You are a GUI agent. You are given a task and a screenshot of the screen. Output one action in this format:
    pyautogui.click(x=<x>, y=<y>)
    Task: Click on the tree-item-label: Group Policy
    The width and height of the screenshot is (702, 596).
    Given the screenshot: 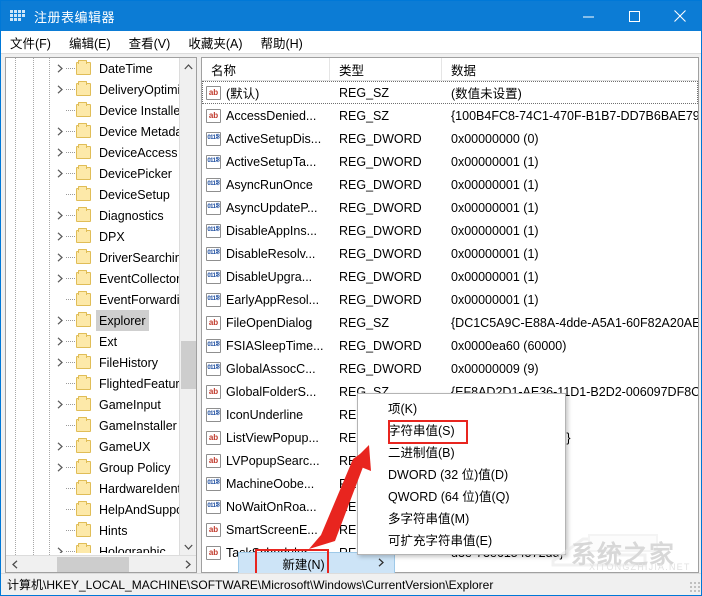 What is the action you would take?
    pyautogui.click(x=135, y=467)
    